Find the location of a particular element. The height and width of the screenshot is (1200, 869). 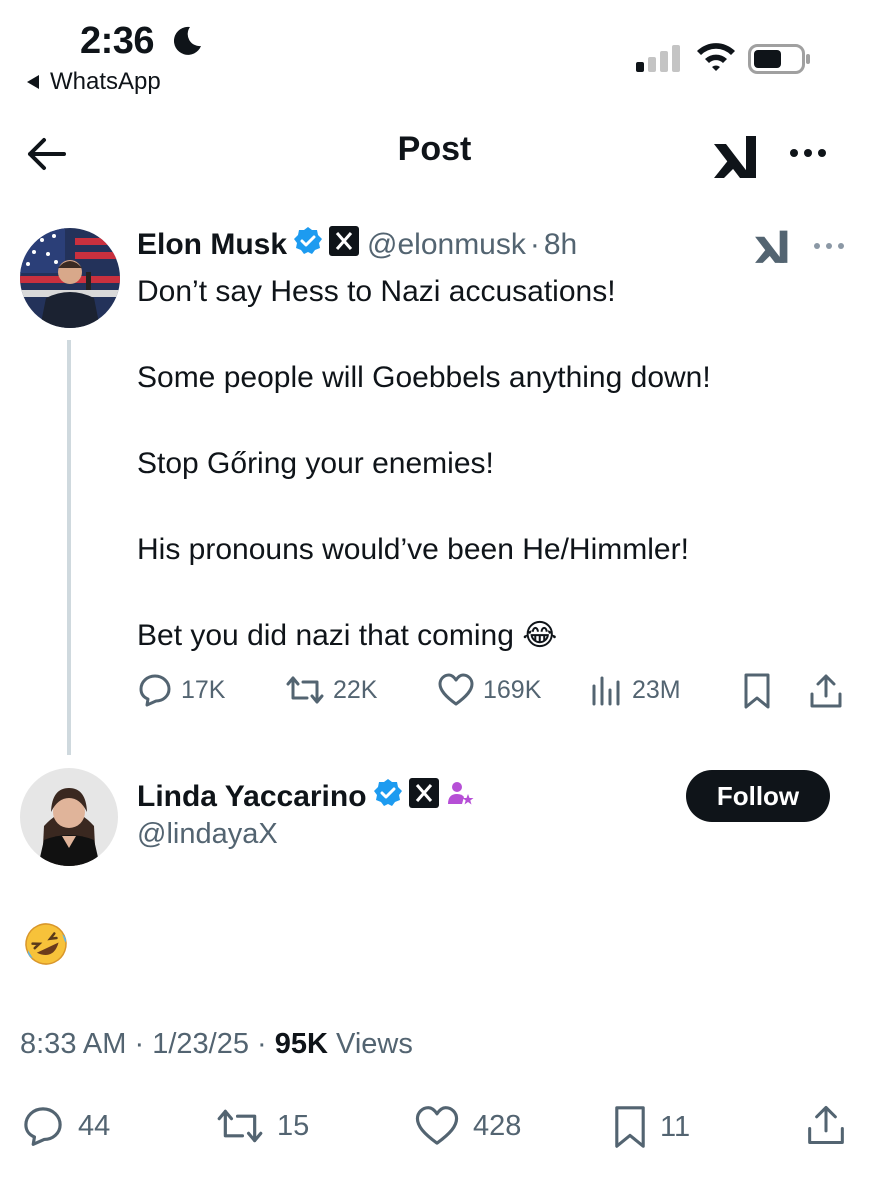

back-triangle-icon is located at coordinates (33, 82).